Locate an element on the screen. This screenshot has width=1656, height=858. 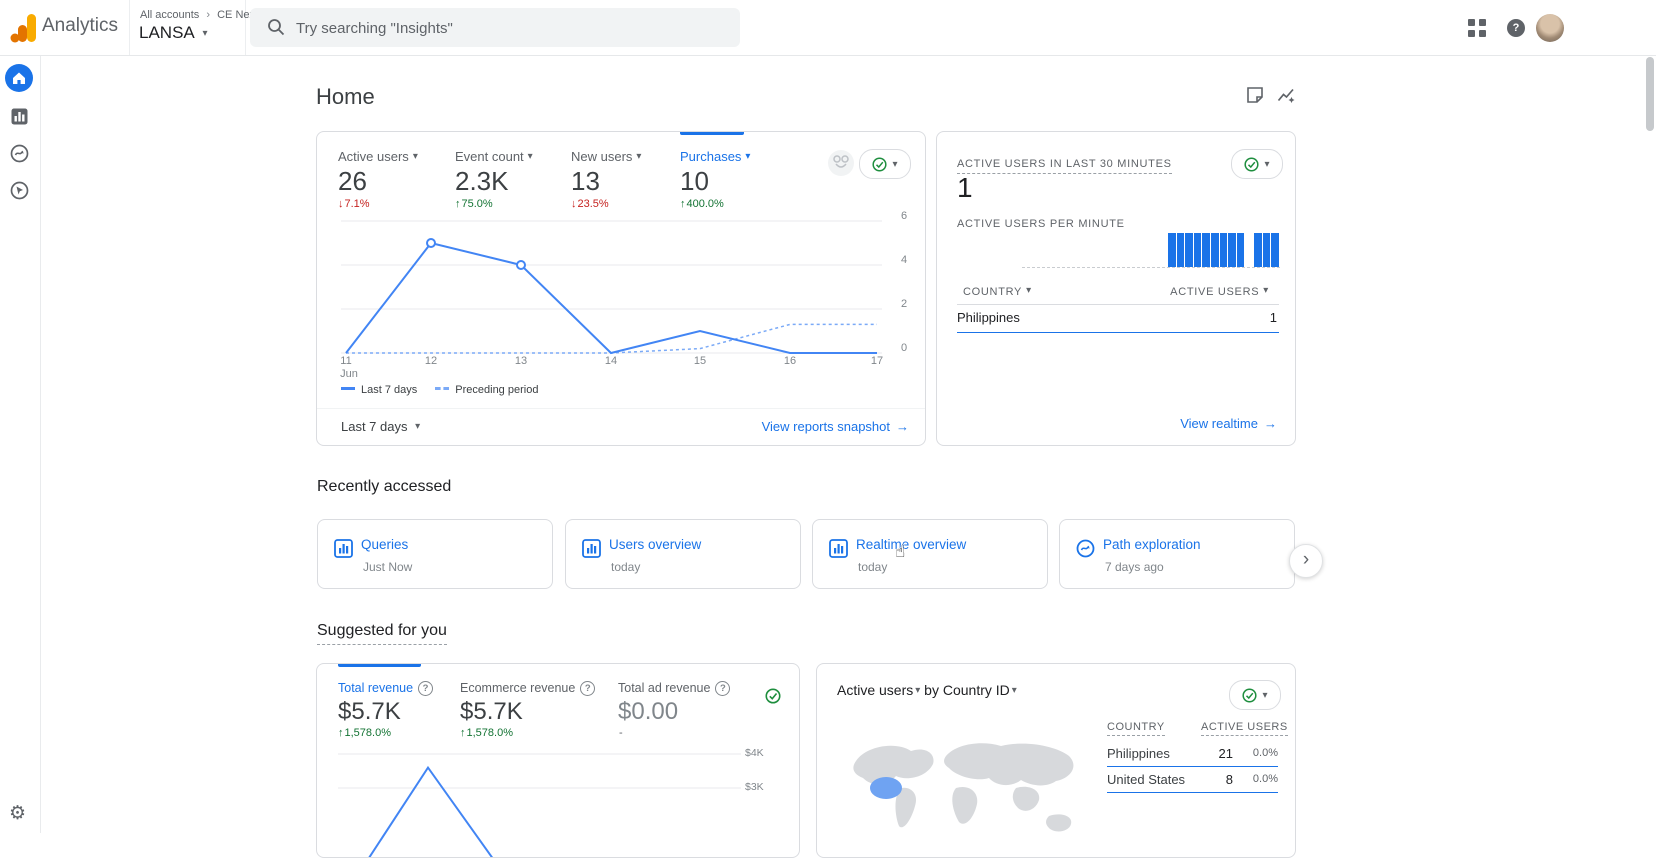
recent-card-time: Just Now is located at coordinates (388, 567).